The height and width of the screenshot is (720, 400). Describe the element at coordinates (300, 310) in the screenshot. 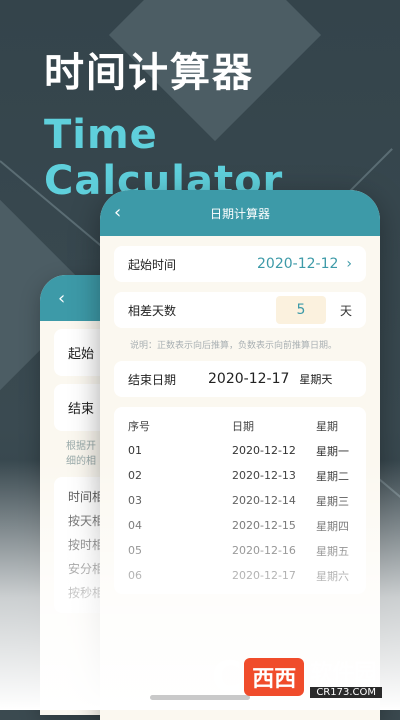

I see `day-diff-input: 5` at that location.